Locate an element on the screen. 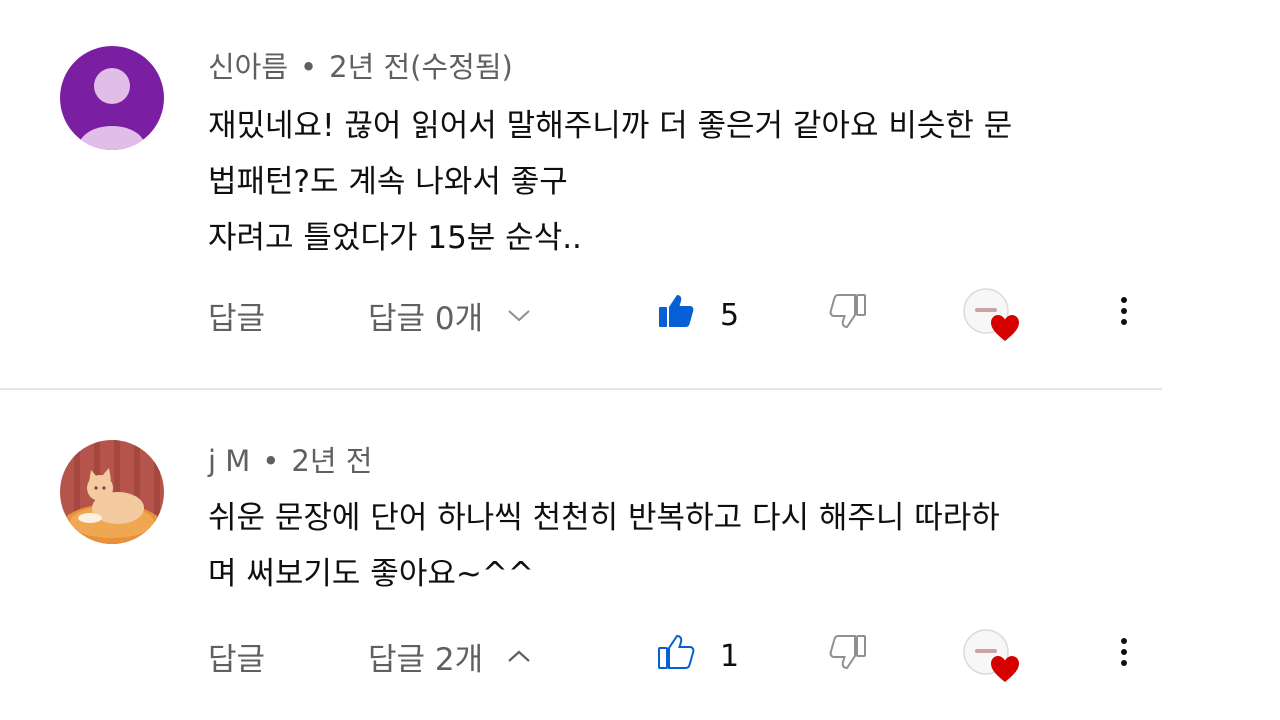  comment-time: 2년 전(수정됨) is located at coordinates (421, 67).